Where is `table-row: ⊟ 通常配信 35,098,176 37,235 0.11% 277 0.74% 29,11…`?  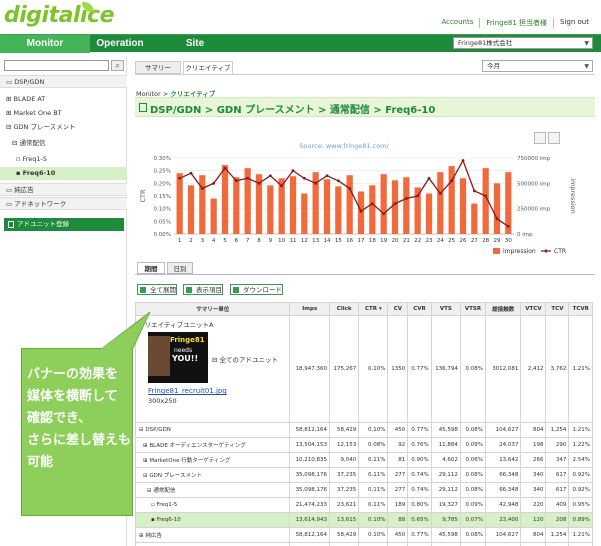
table-row: ⊟ 通常配信 35,098,176 37,235 0.11% 277 0.74% 29,11… is located at coordinates (363, 490).